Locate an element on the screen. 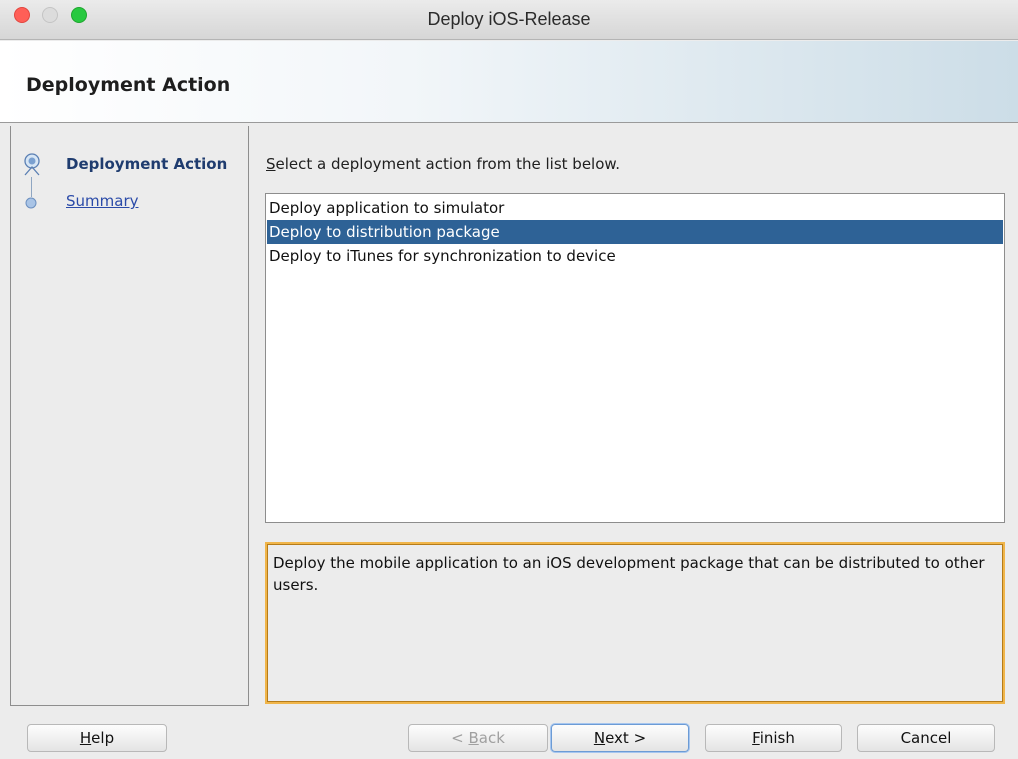 This screenshot has width=1018, height=759. window-titlebar: Deploy iOS-Release is located at coordinates (509, 20).